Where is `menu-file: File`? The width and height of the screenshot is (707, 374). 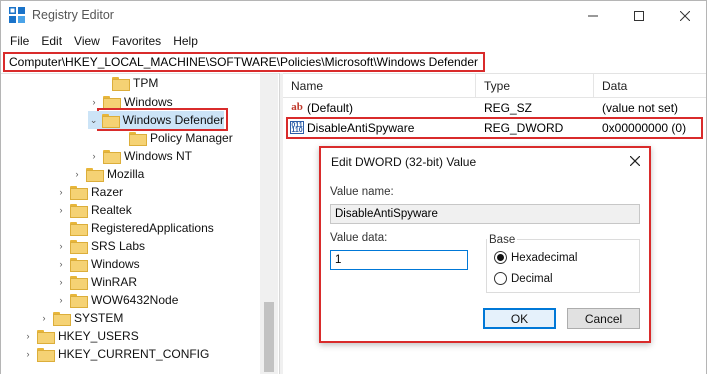
menu-file: File is located at coordinates (18, 41).